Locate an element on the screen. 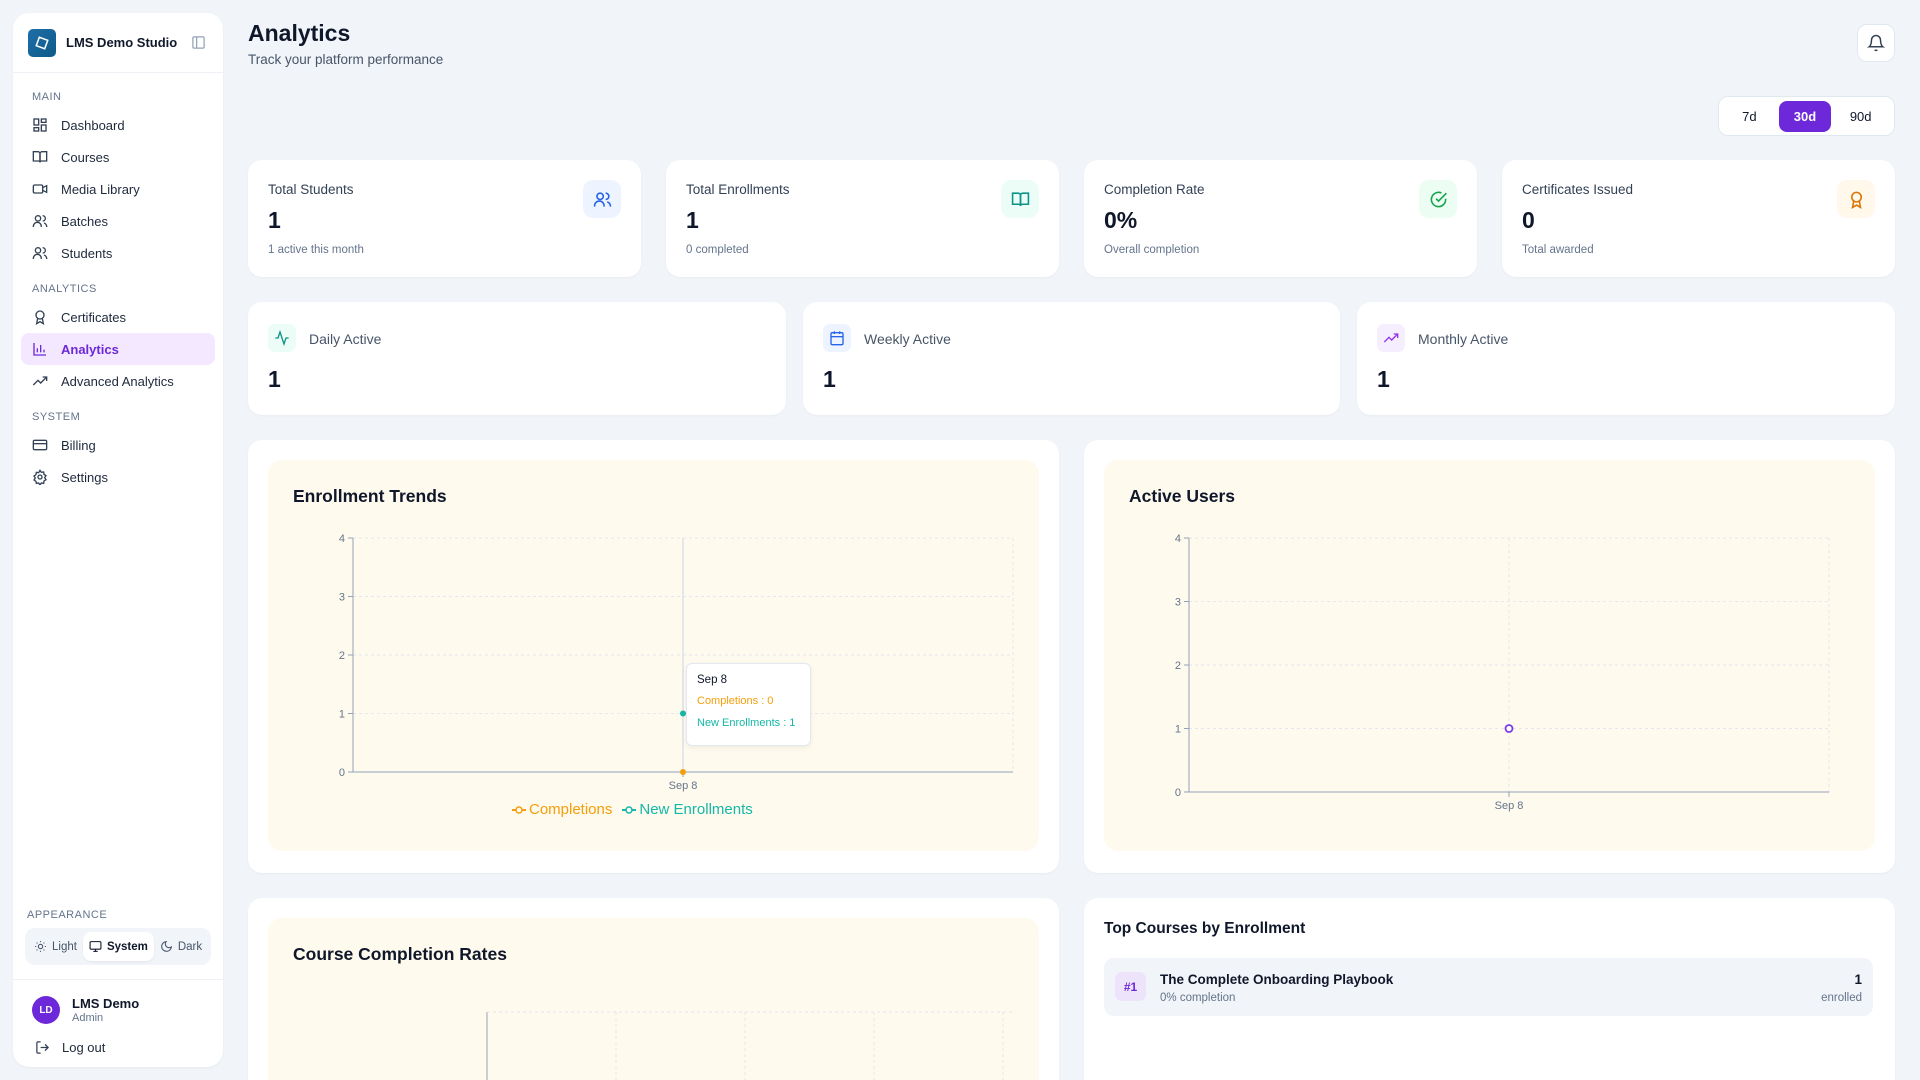 The height and width of the screenshot is (1080, 1920). range-90d-button: 90d is located at coordinates (1860, 116).